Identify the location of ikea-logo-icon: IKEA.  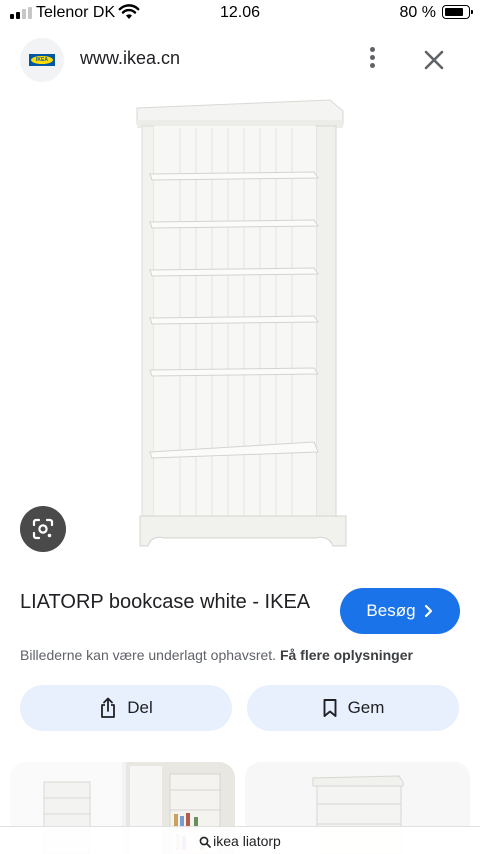
(42, 60).